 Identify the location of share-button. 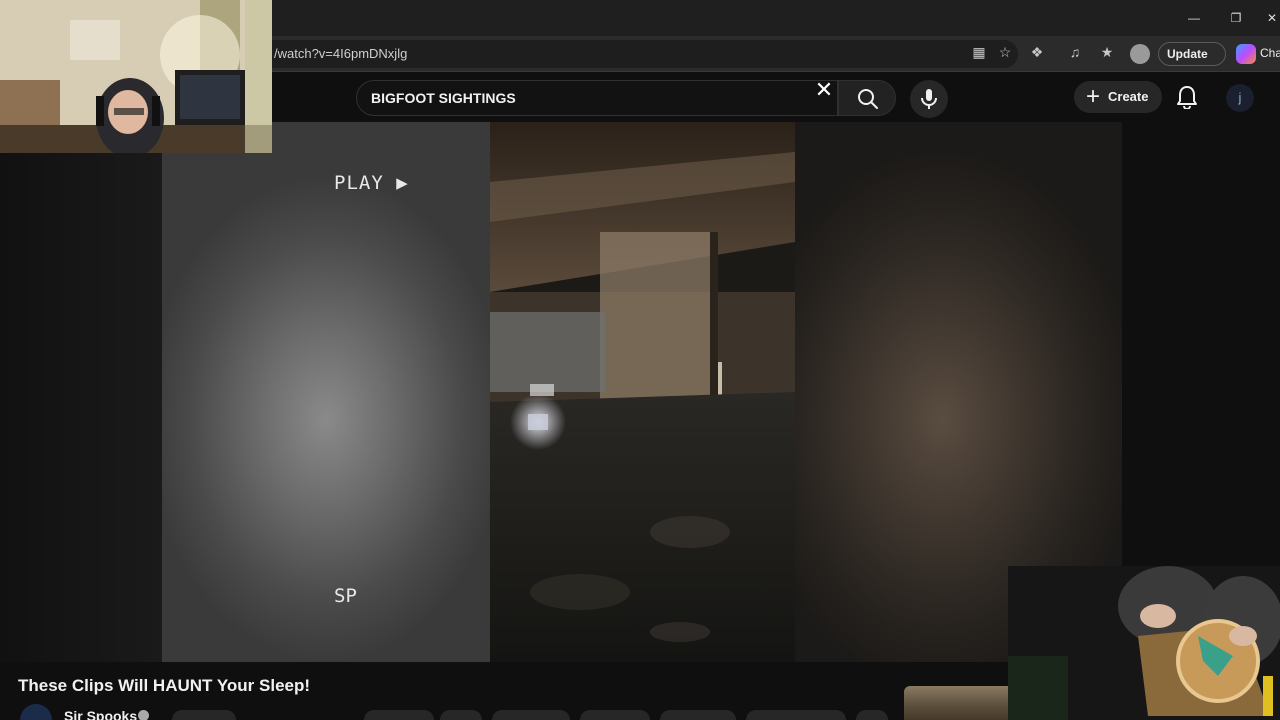
(461, 715).